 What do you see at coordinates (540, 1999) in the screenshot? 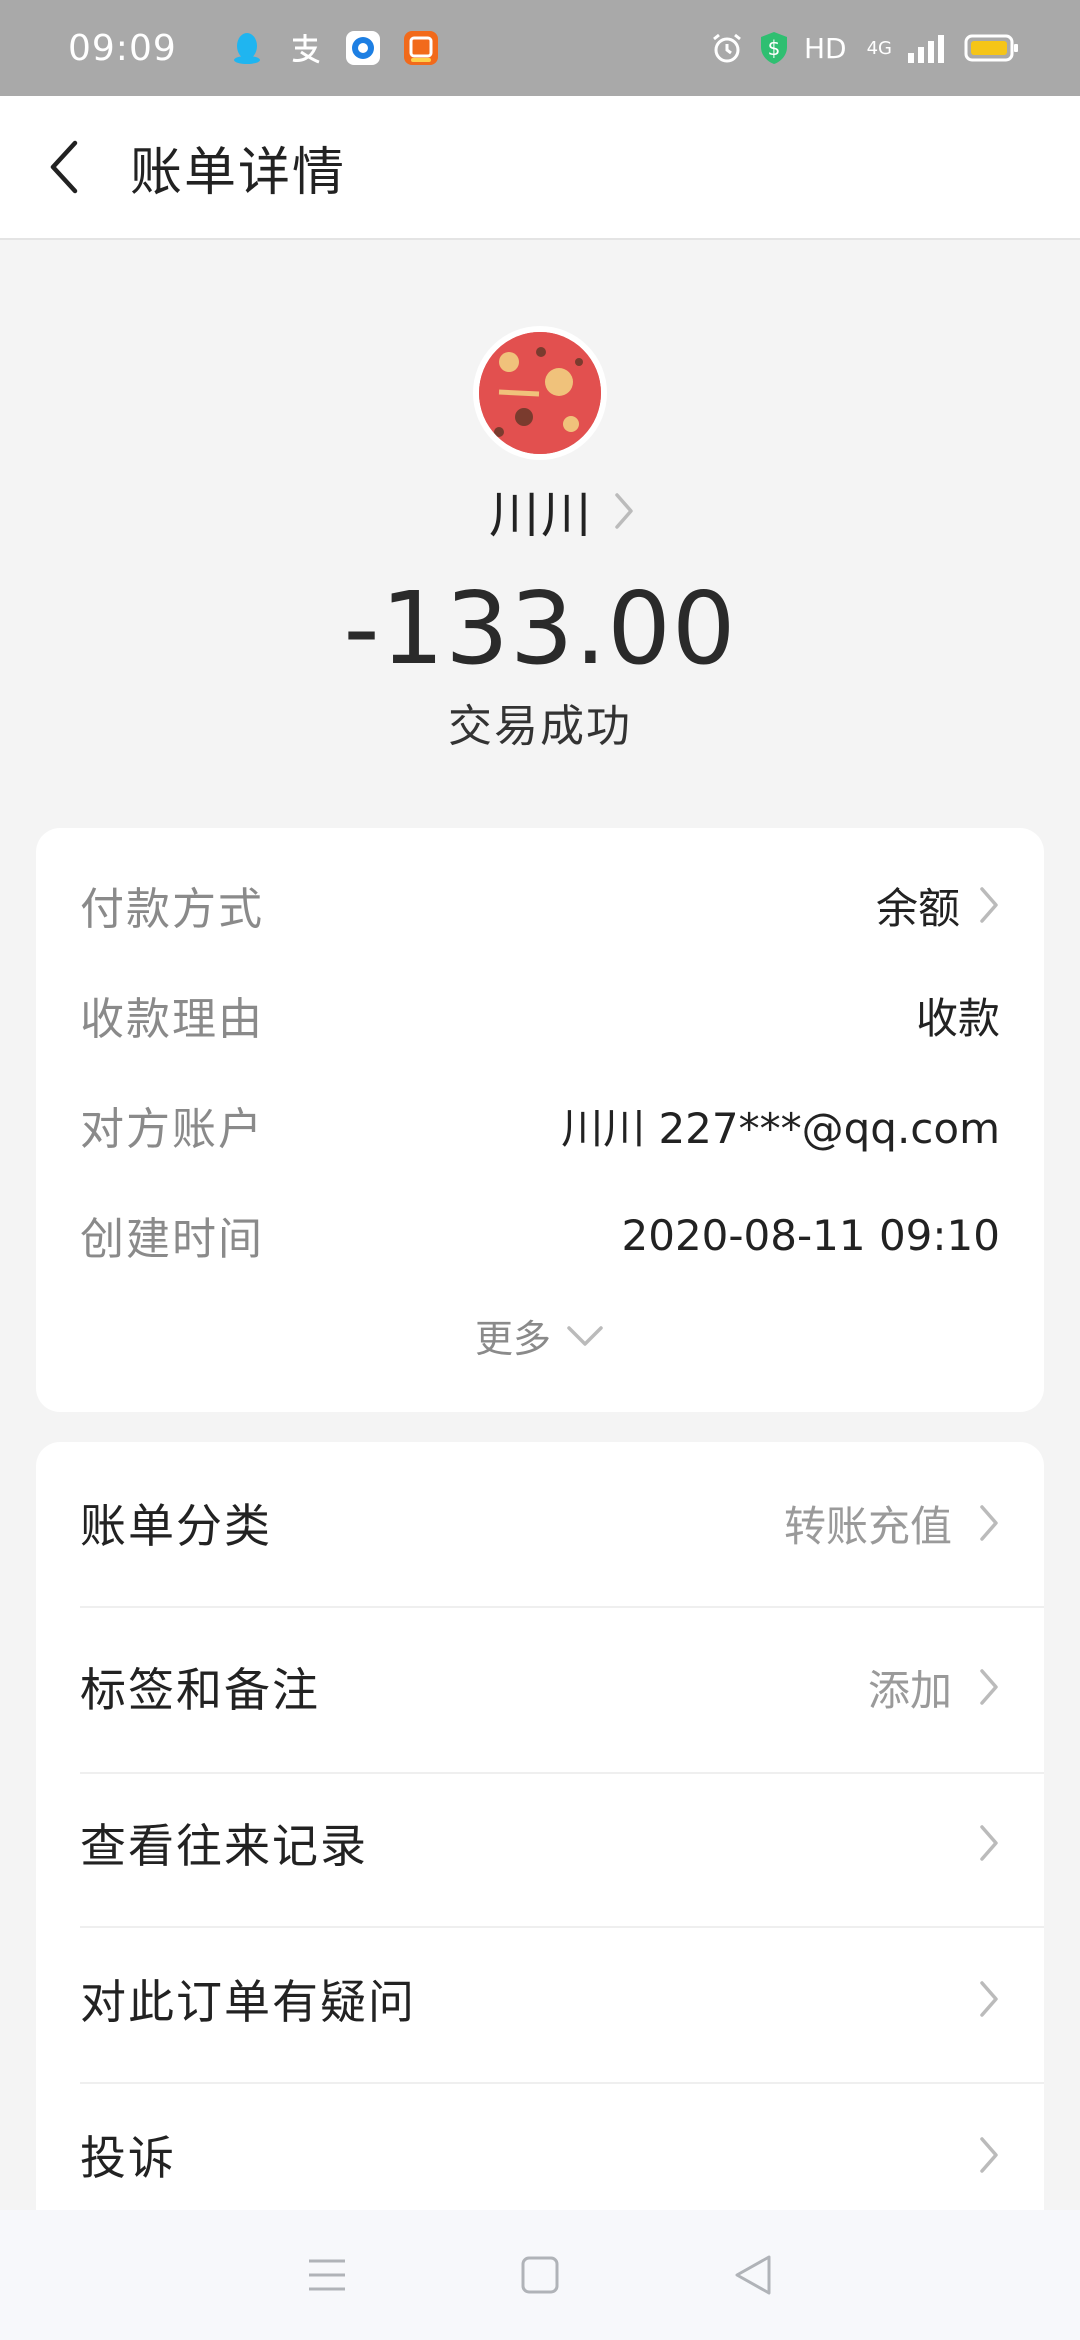
I see `order-question-row: 对此订单有疑问` at bounding box center [540, 1999].